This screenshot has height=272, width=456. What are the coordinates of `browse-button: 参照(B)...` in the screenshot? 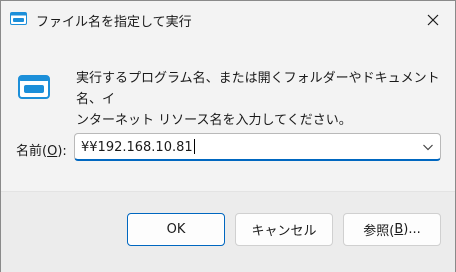 It's located at (392, 229).